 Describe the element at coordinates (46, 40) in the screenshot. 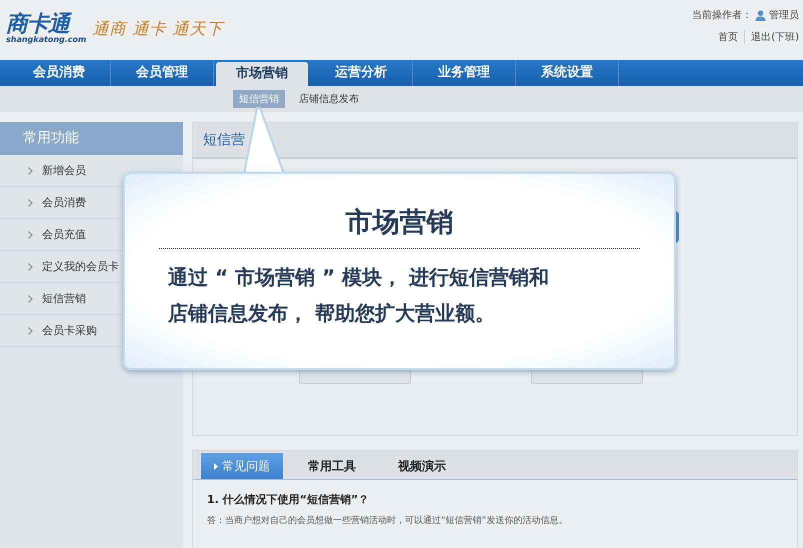

I see `logo-domain: shangkatong.com` at that location.